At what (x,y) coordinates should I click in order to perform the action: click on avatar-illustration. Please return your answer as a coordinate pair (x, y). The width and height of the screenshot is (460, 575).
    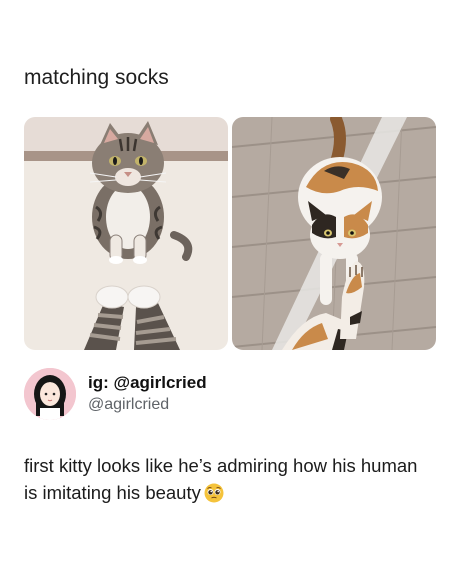
    Looking at the image, I should click on (50, 394).